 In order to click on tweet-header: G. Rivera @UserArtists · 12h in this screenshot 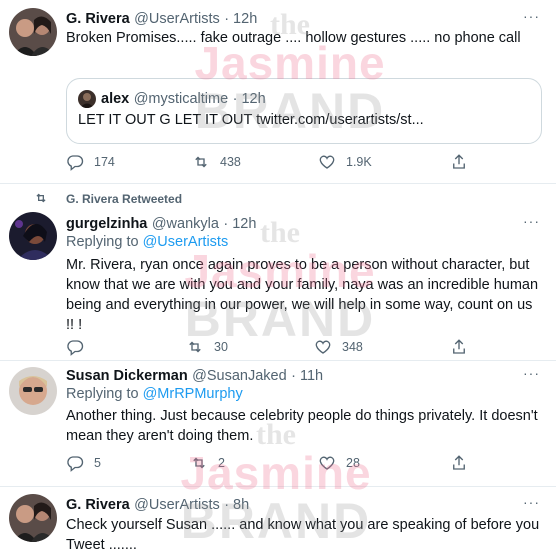, I will do `click(161, 19)`.